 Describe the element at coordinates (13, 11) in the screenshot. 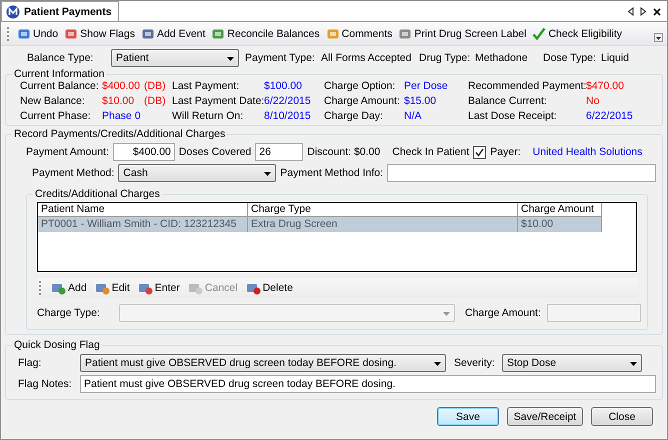

I see `logo-icon` at that location.